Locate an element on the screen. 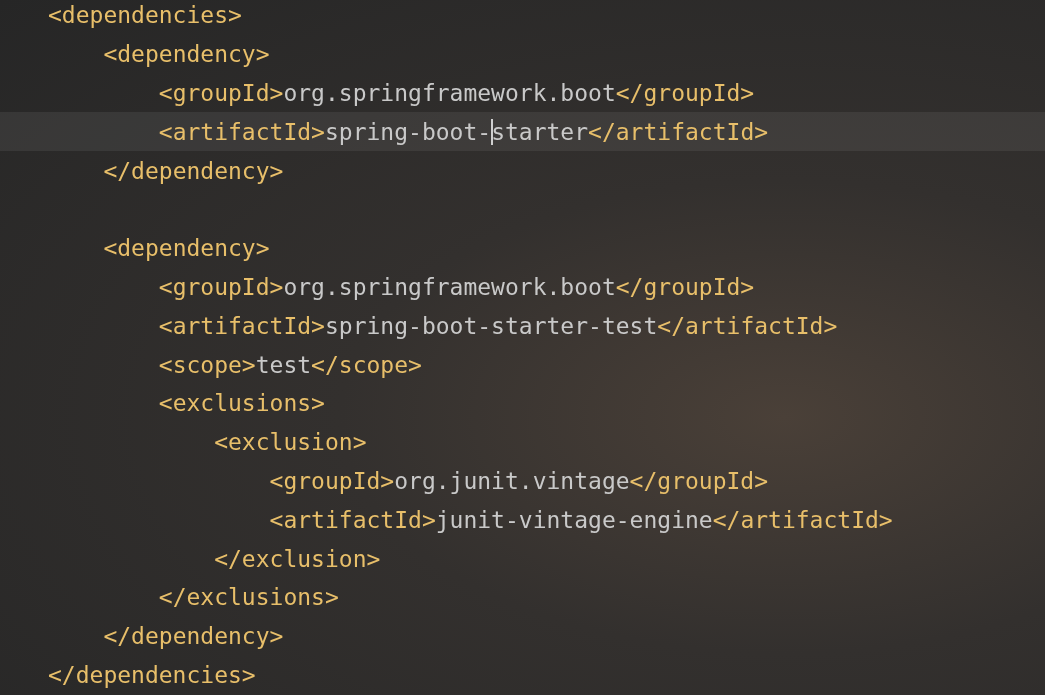 The width and height of the screenshot is (1045, 695). code-line: <artifactId>spring-boot-starter</artifactId> is located at coordinates (463, 131).